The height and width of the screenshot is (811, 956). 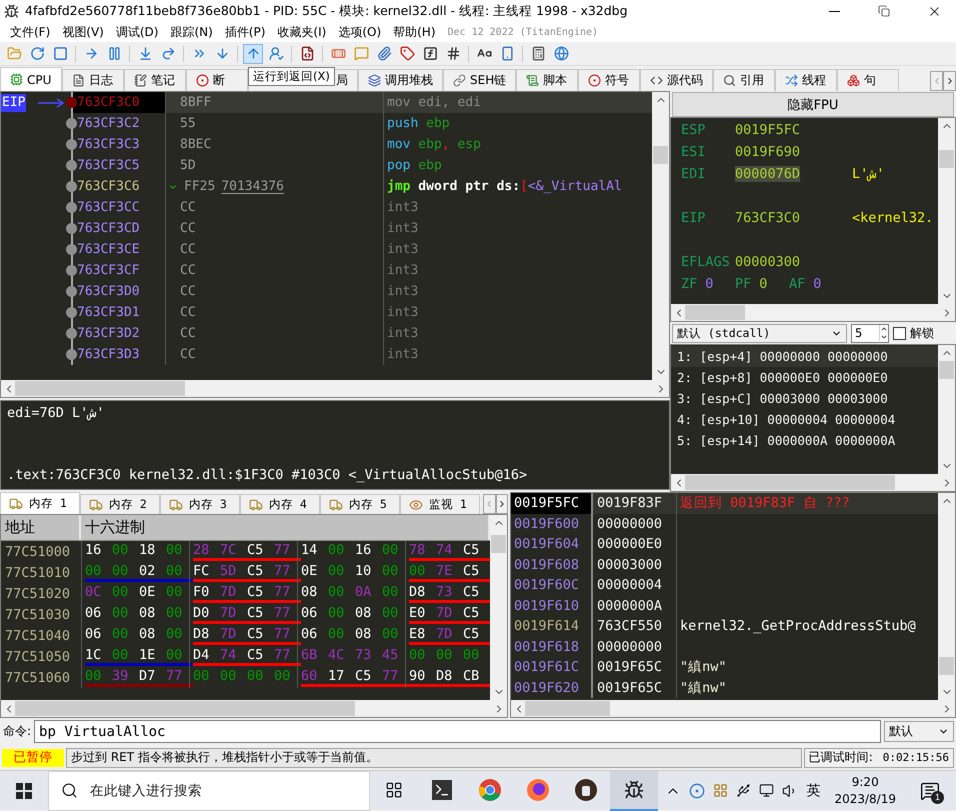 What do you see at coordinates (30, 32) in the screenshot?
I see `menu-item: 文件(F)` at bounding box center [30, 32].